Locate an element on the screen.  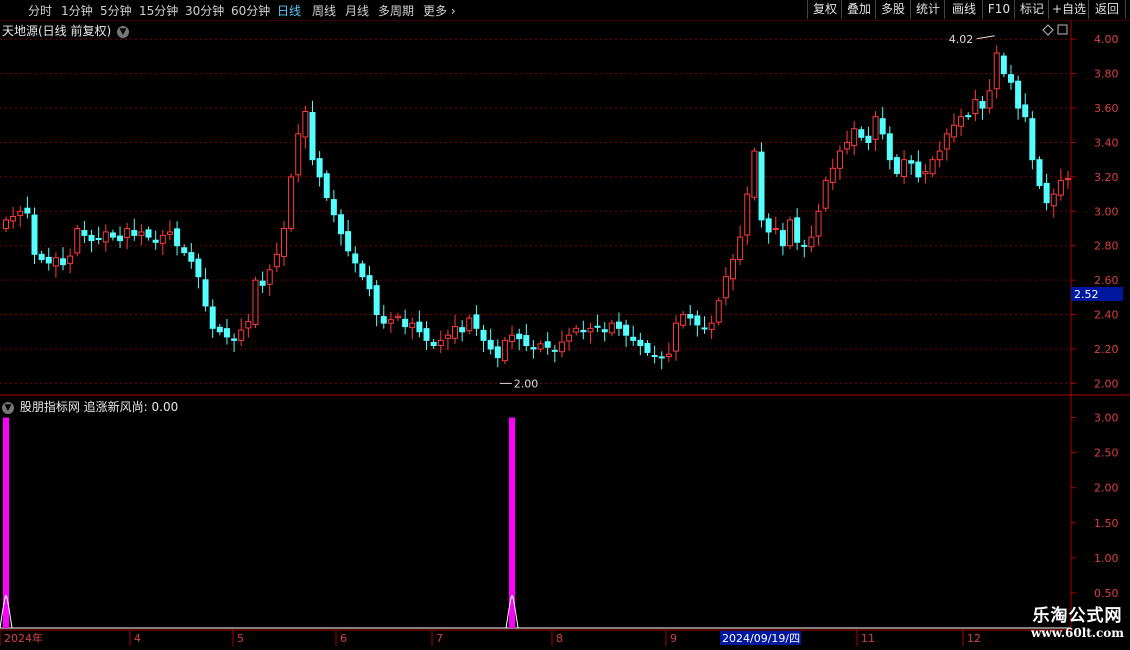
y-tick-label: 2.80 is located at coordinates (1106, 246).